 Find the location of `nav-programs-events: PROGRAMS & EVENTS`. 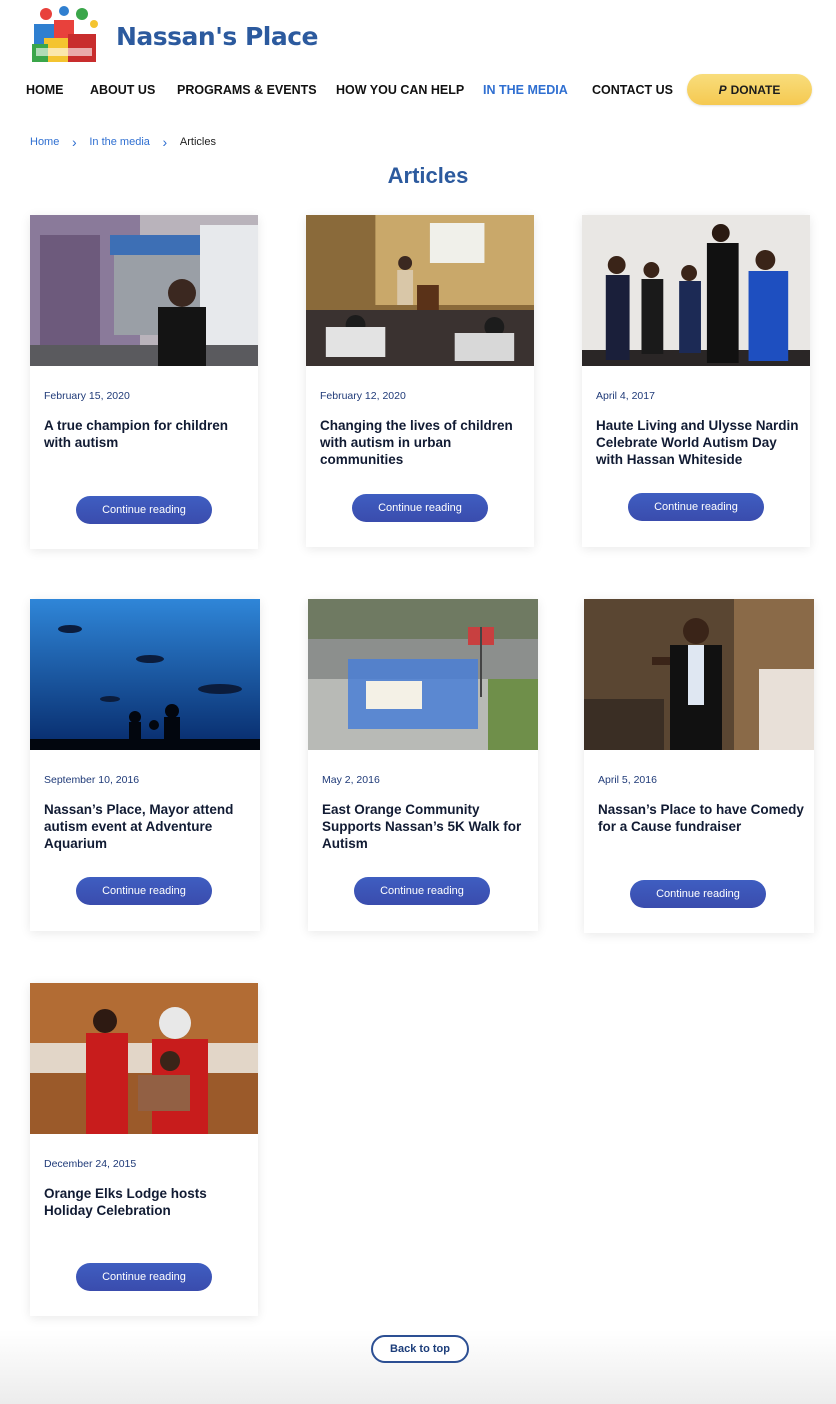

nav-programs-events: PROGRAMS & EVENTS is located at coordinates (247, 90).